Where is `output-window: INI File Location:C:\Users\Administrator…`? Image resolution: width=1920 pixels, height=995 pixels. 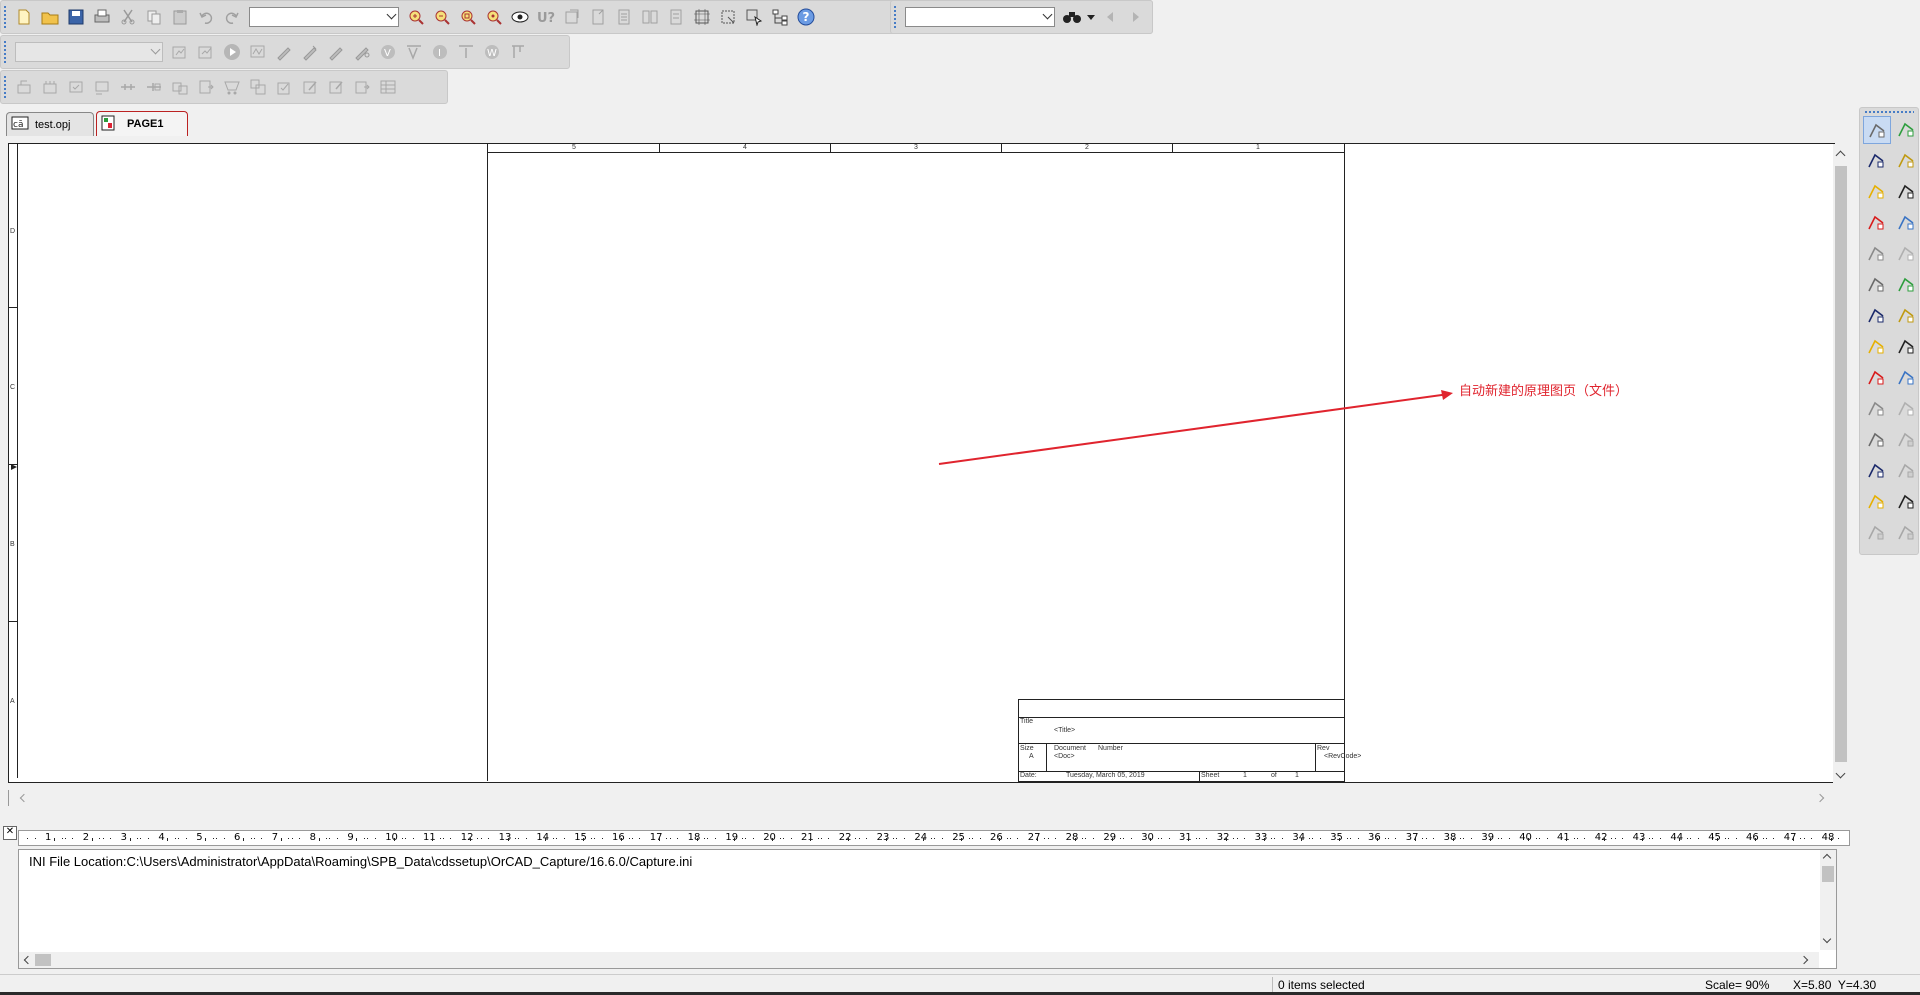
output-window: INI File Location:C:\Users\Administrator… is located at coordinates (927, 909).